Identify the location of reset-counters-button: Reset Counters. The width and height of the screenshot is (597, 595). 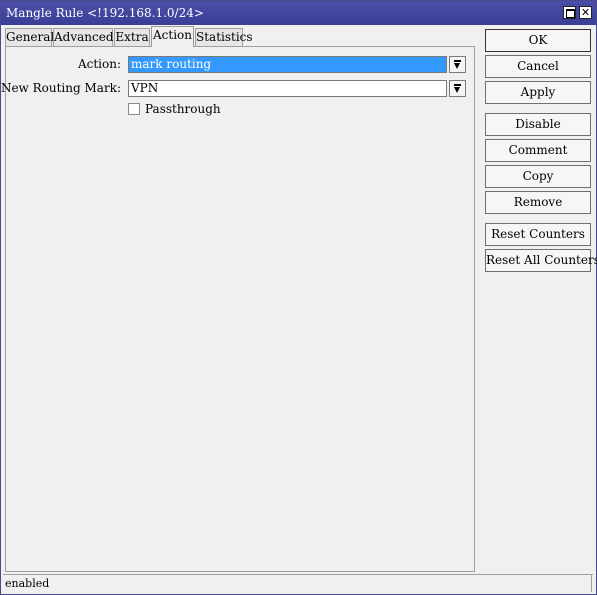
(538, 234).